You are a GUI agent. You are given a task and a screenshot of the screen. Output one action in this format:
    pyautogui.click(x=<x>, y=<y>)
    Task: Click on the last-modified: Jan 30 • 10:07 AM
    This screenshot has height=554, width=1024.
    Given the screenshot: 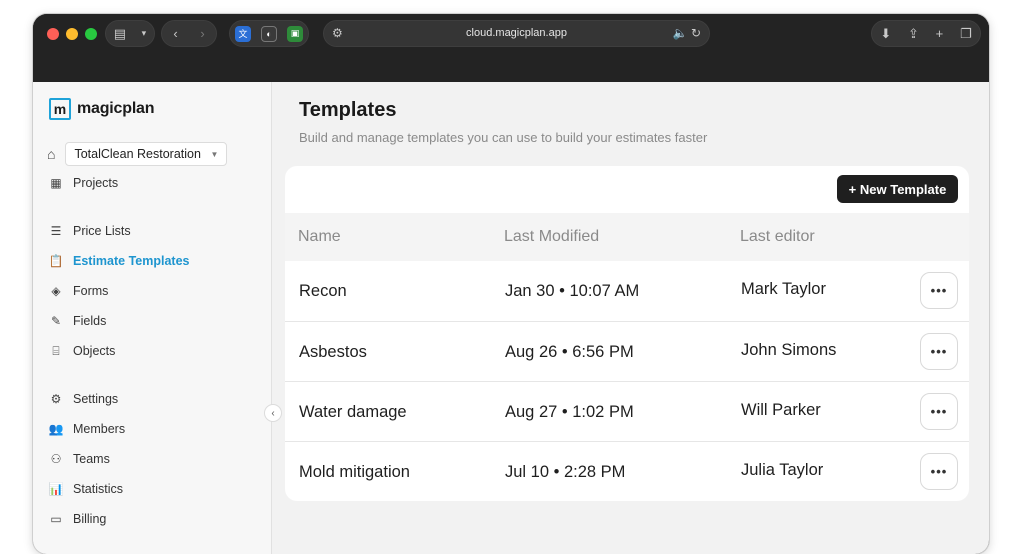 What is the action you would take?
    pyautogui.click(x=572, y=291)
    